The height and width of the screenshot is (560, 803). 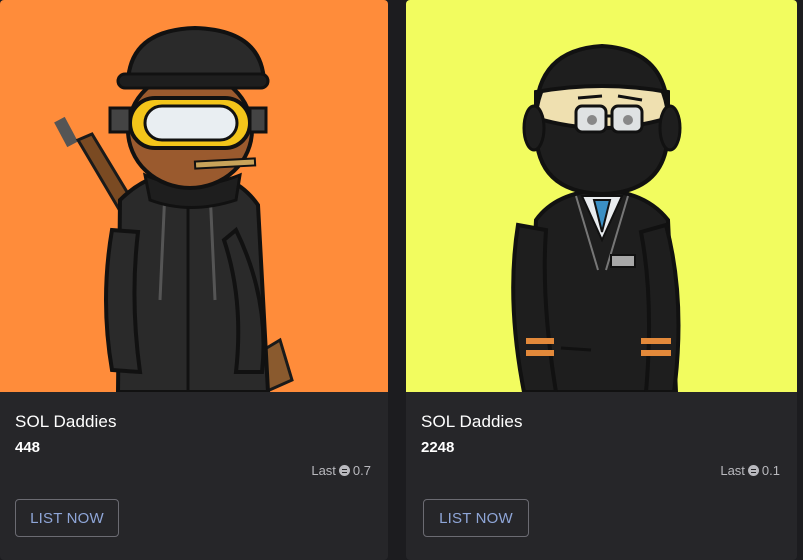 I want to click on last-price-value: 0.1, so click(x=770, y=470).